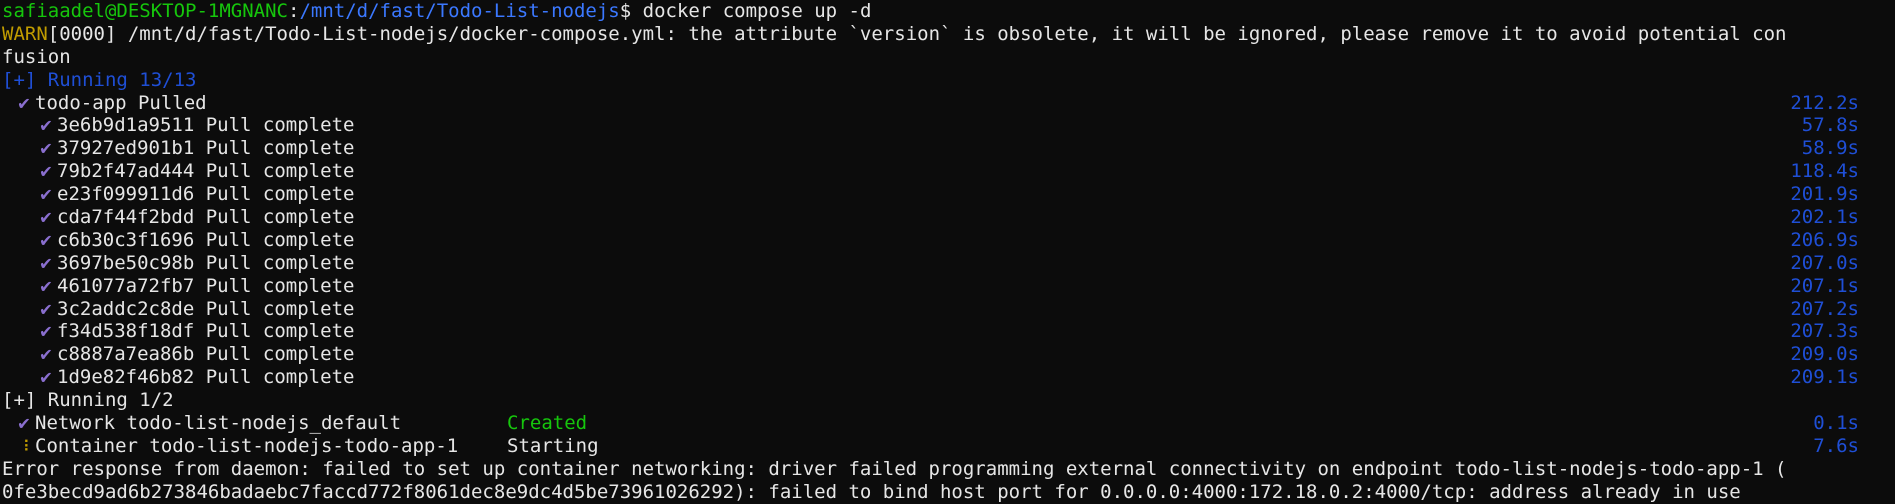 Image resolution: width=1895 pixels, height=504 pixels. What do you see at coordinates (1824, 331) in the screenshot?
I see `layer-time: 207.3s` at bounding box center [1824, 331].